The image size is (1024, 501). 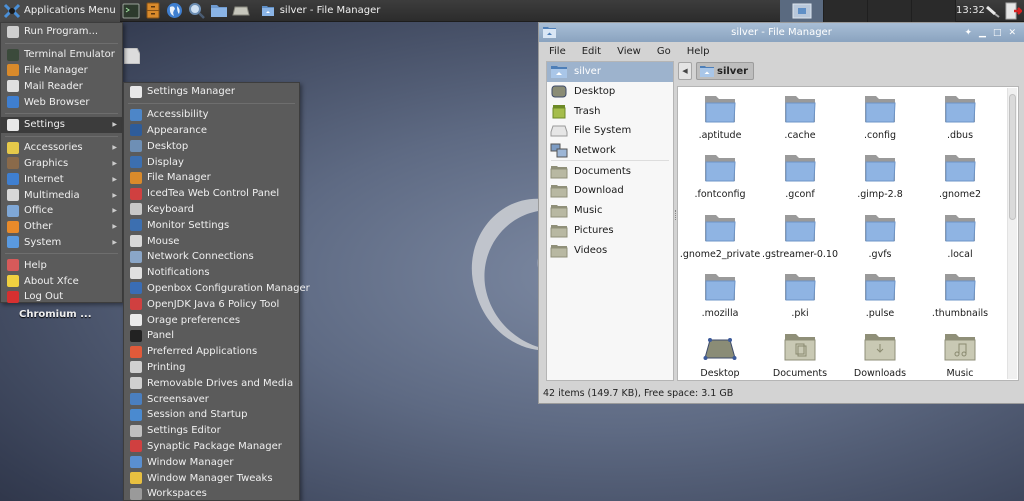 What do you see at coordinates (211, 225) in the screenshot?
I see `settings-item-monitor-settings: Monitor Settings` at bounding box center [211, 225].